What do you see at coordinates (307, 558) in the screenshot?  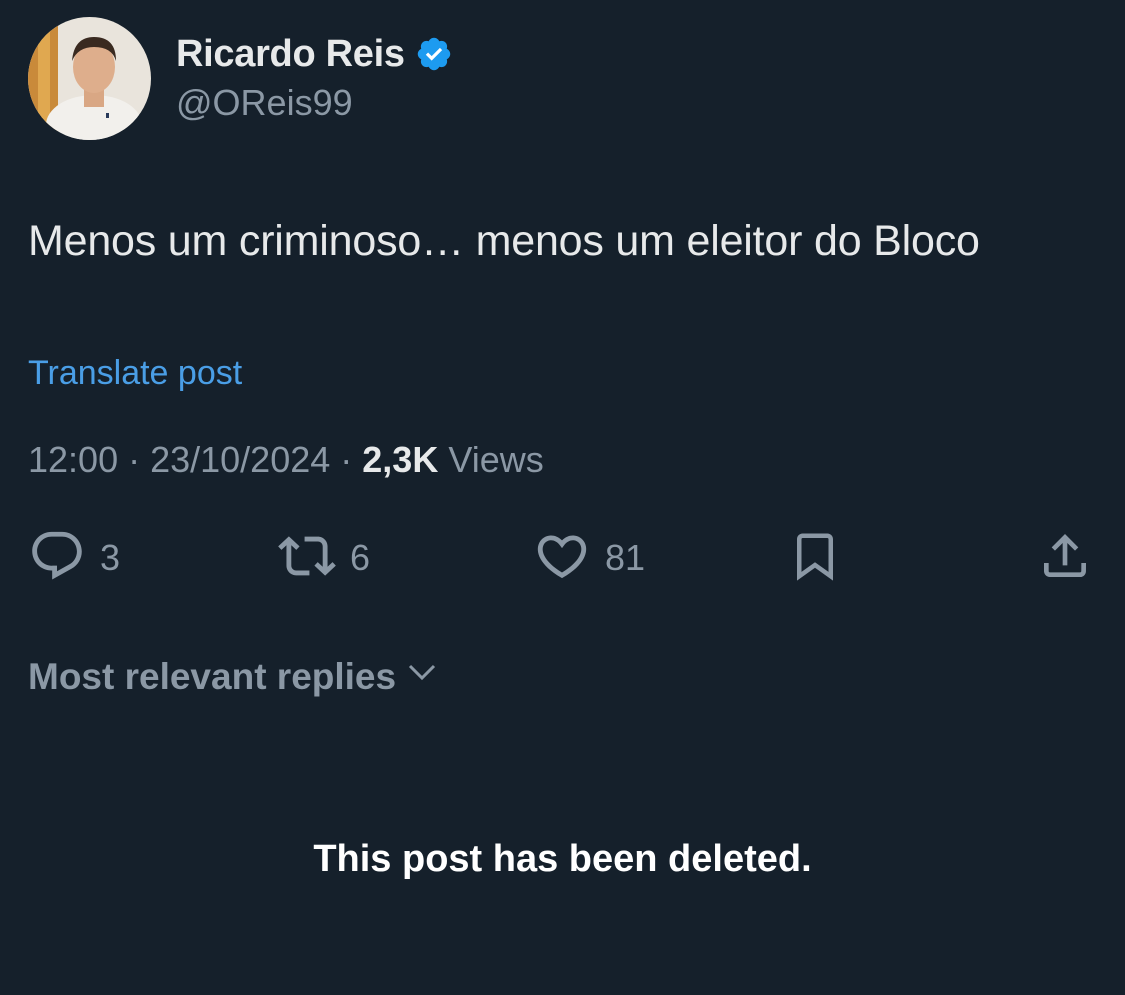 I see `repost-icon` at bounding box center [307, 558].